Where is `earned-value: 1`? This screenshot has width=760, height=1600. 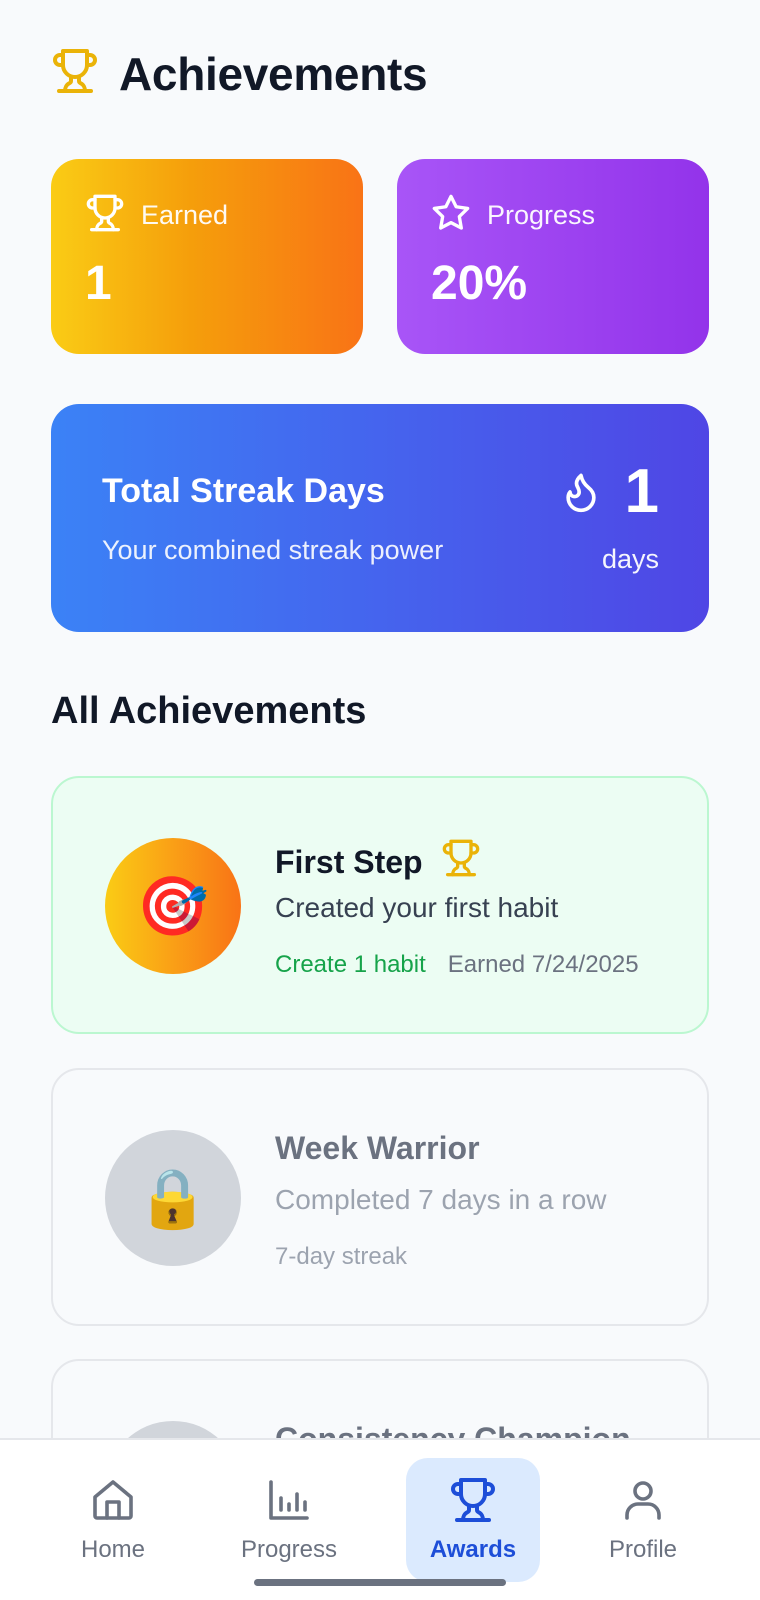
earned-value: 1 is located at coordinates (98, 283).